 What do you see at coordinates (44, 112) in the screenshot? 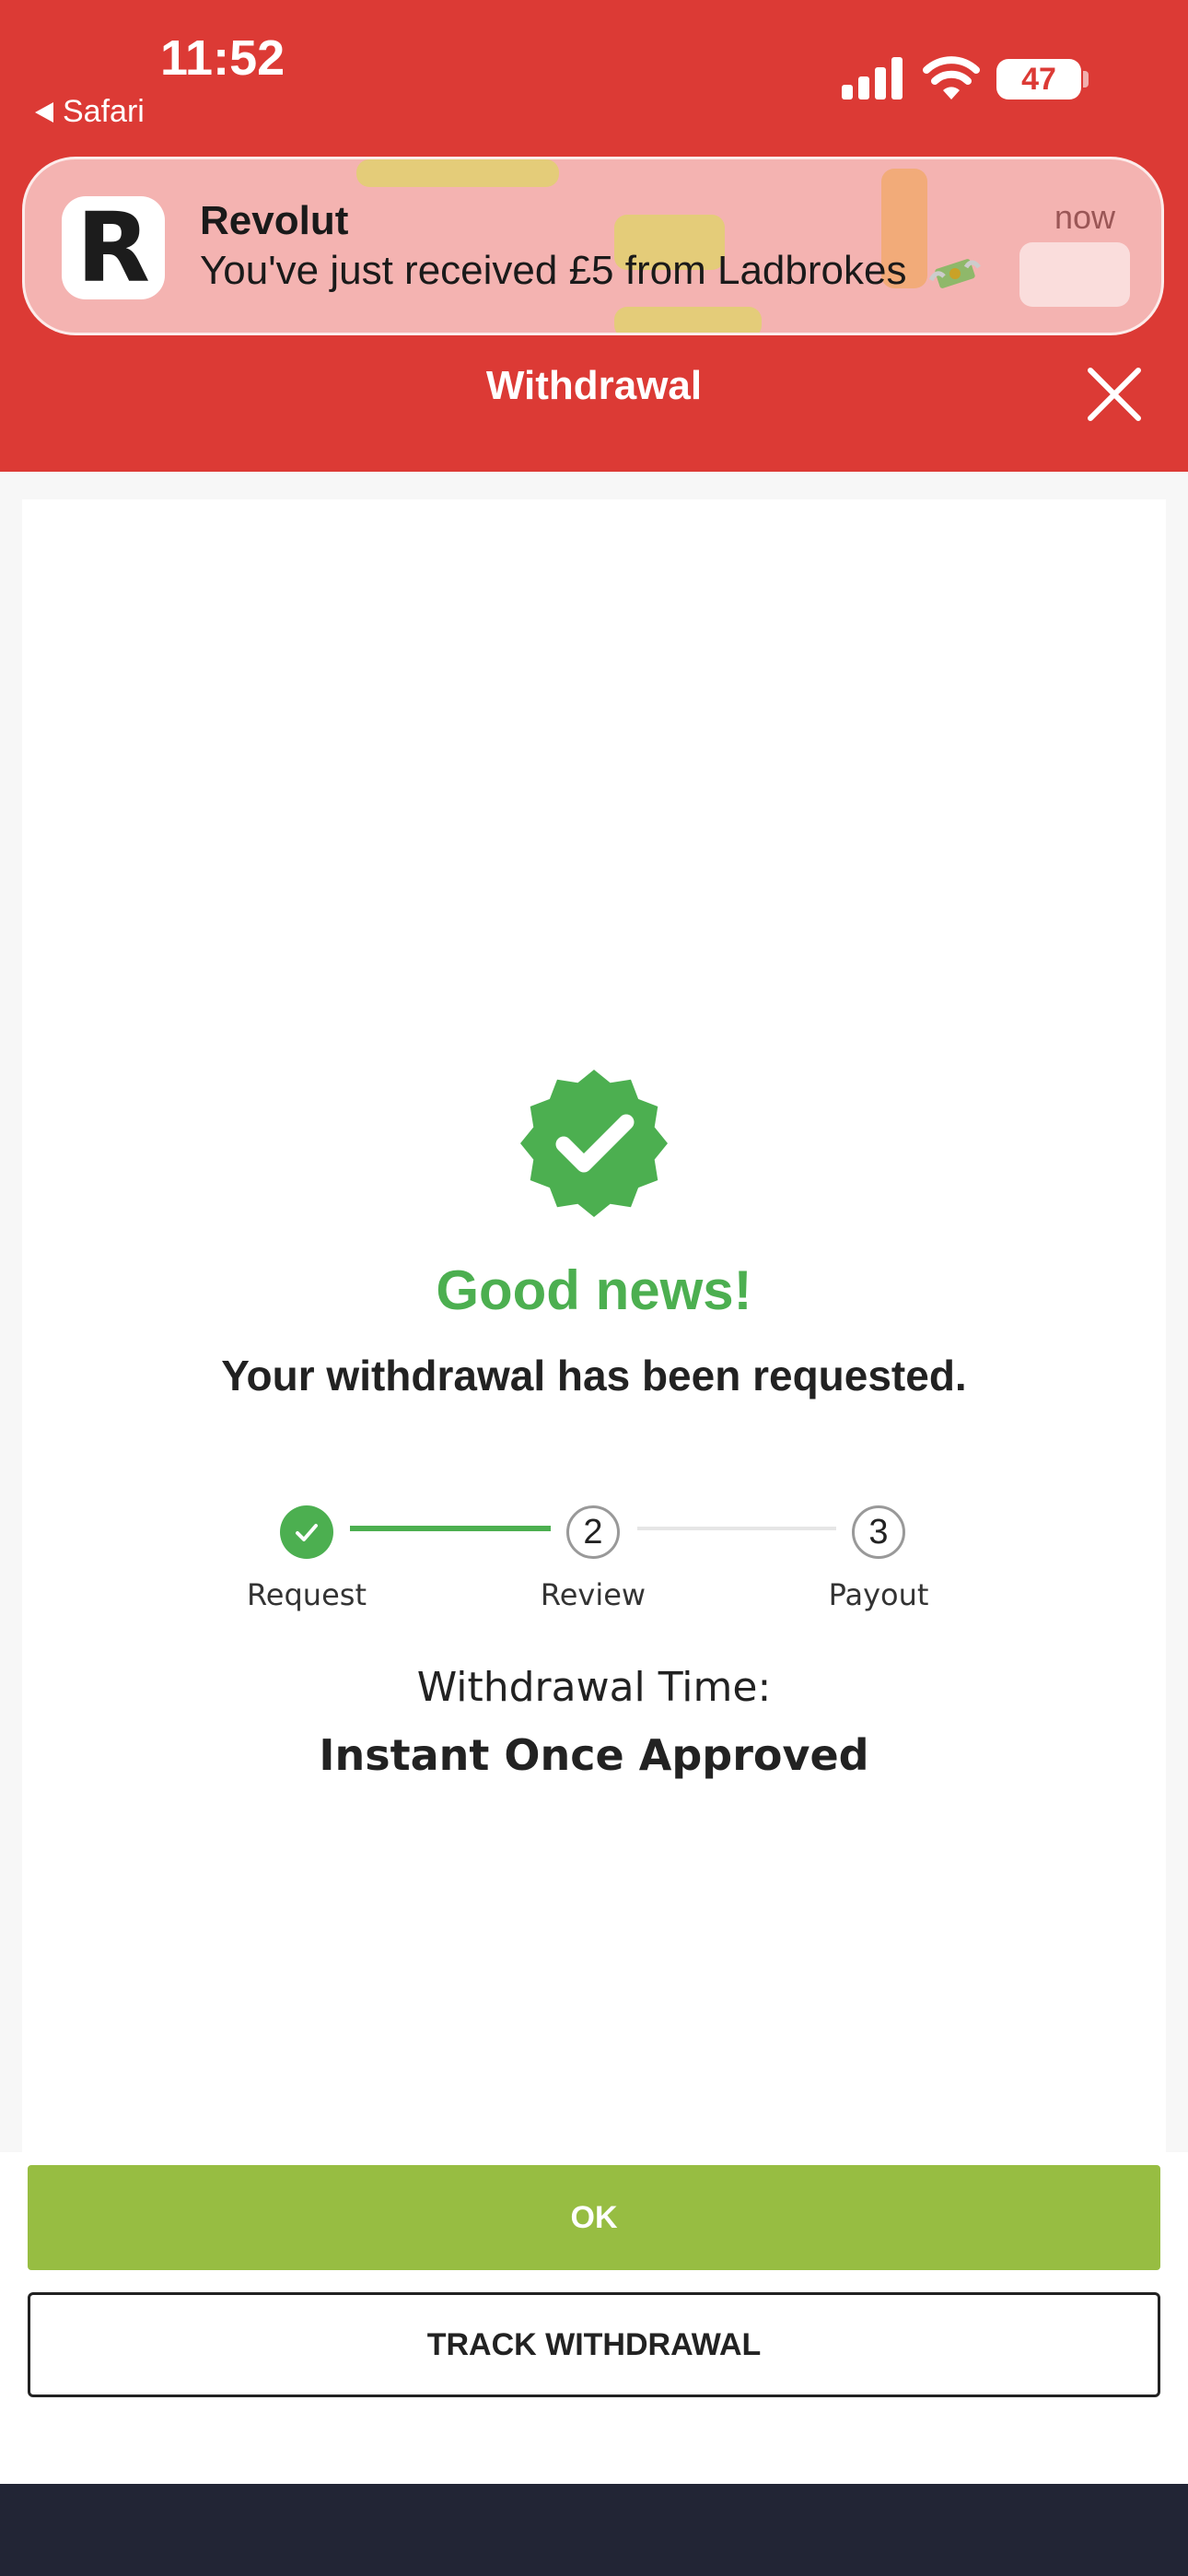
I see `back-arrow-icon` at bounding box center [44, 112].